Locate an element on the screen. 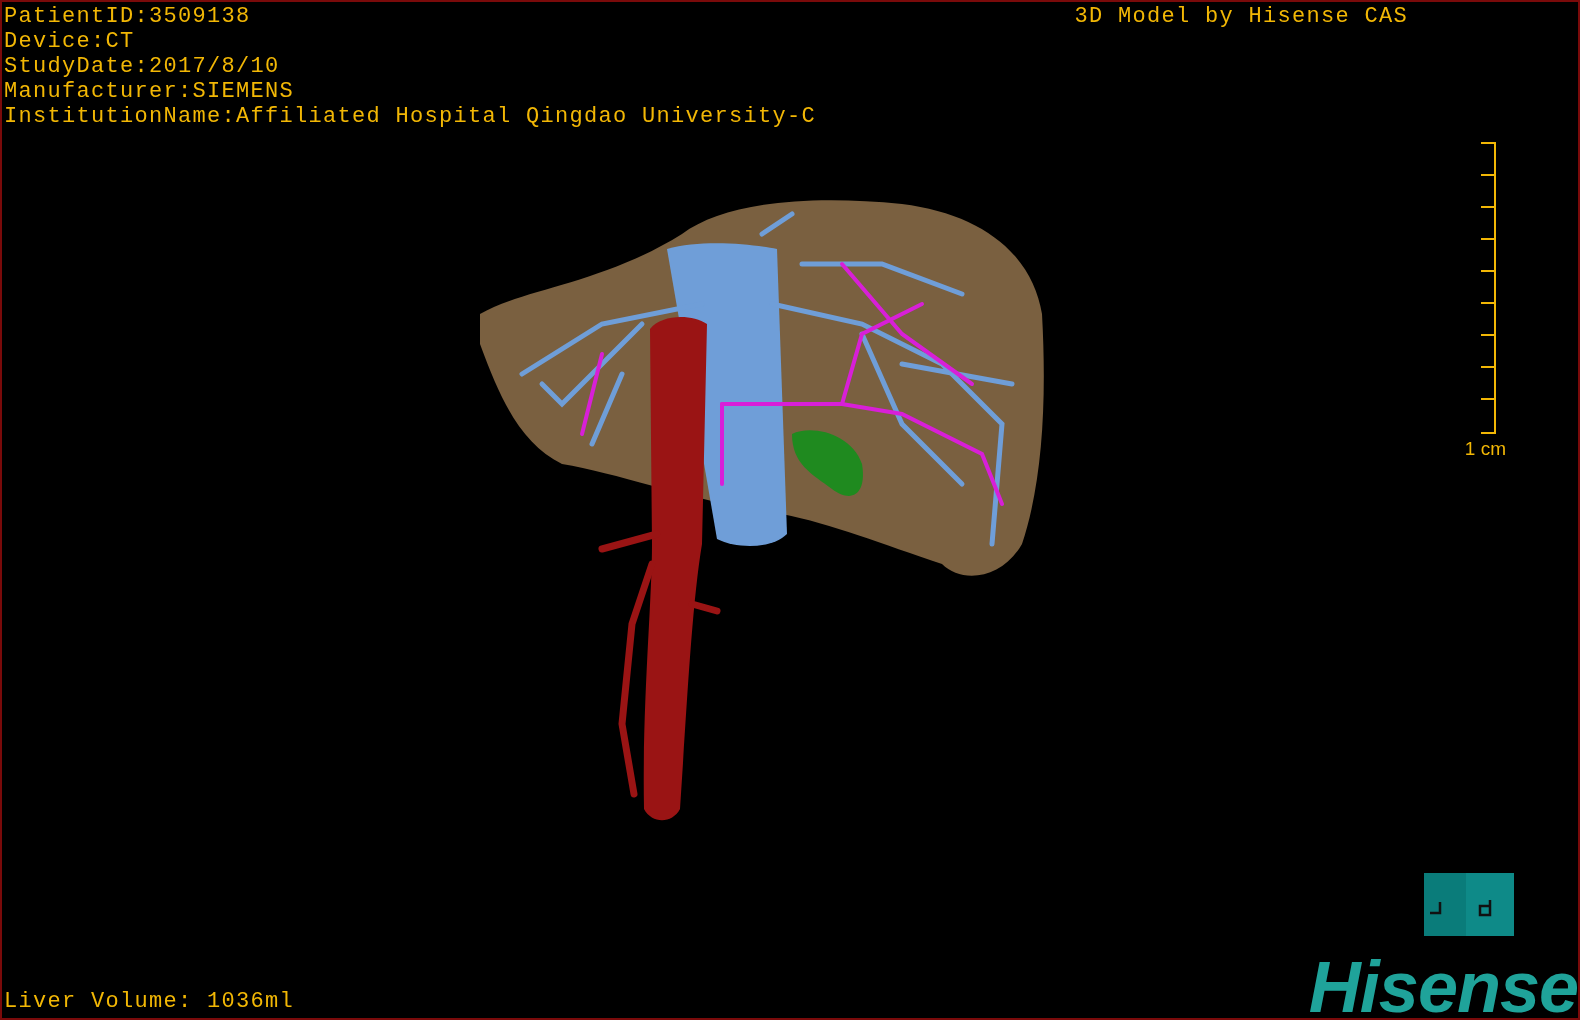  study-info-line: StudyDate:2017/8/10 is located at coordinates (142, 66).